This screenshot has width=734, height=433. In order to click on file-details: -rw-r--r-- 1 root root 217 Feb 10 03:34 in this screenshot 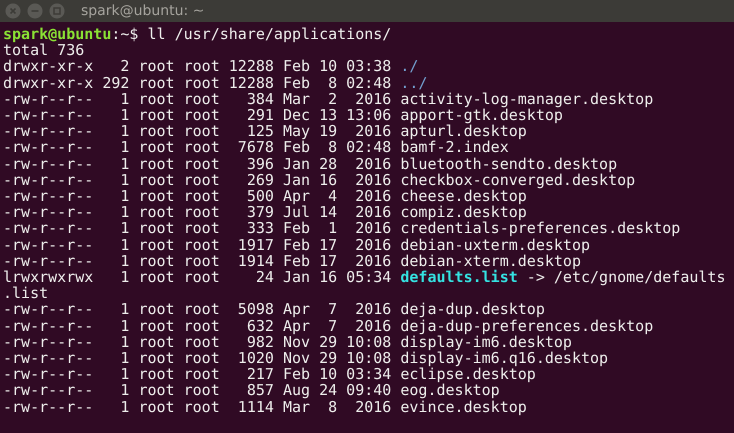, I will do `click(197, 374)`.